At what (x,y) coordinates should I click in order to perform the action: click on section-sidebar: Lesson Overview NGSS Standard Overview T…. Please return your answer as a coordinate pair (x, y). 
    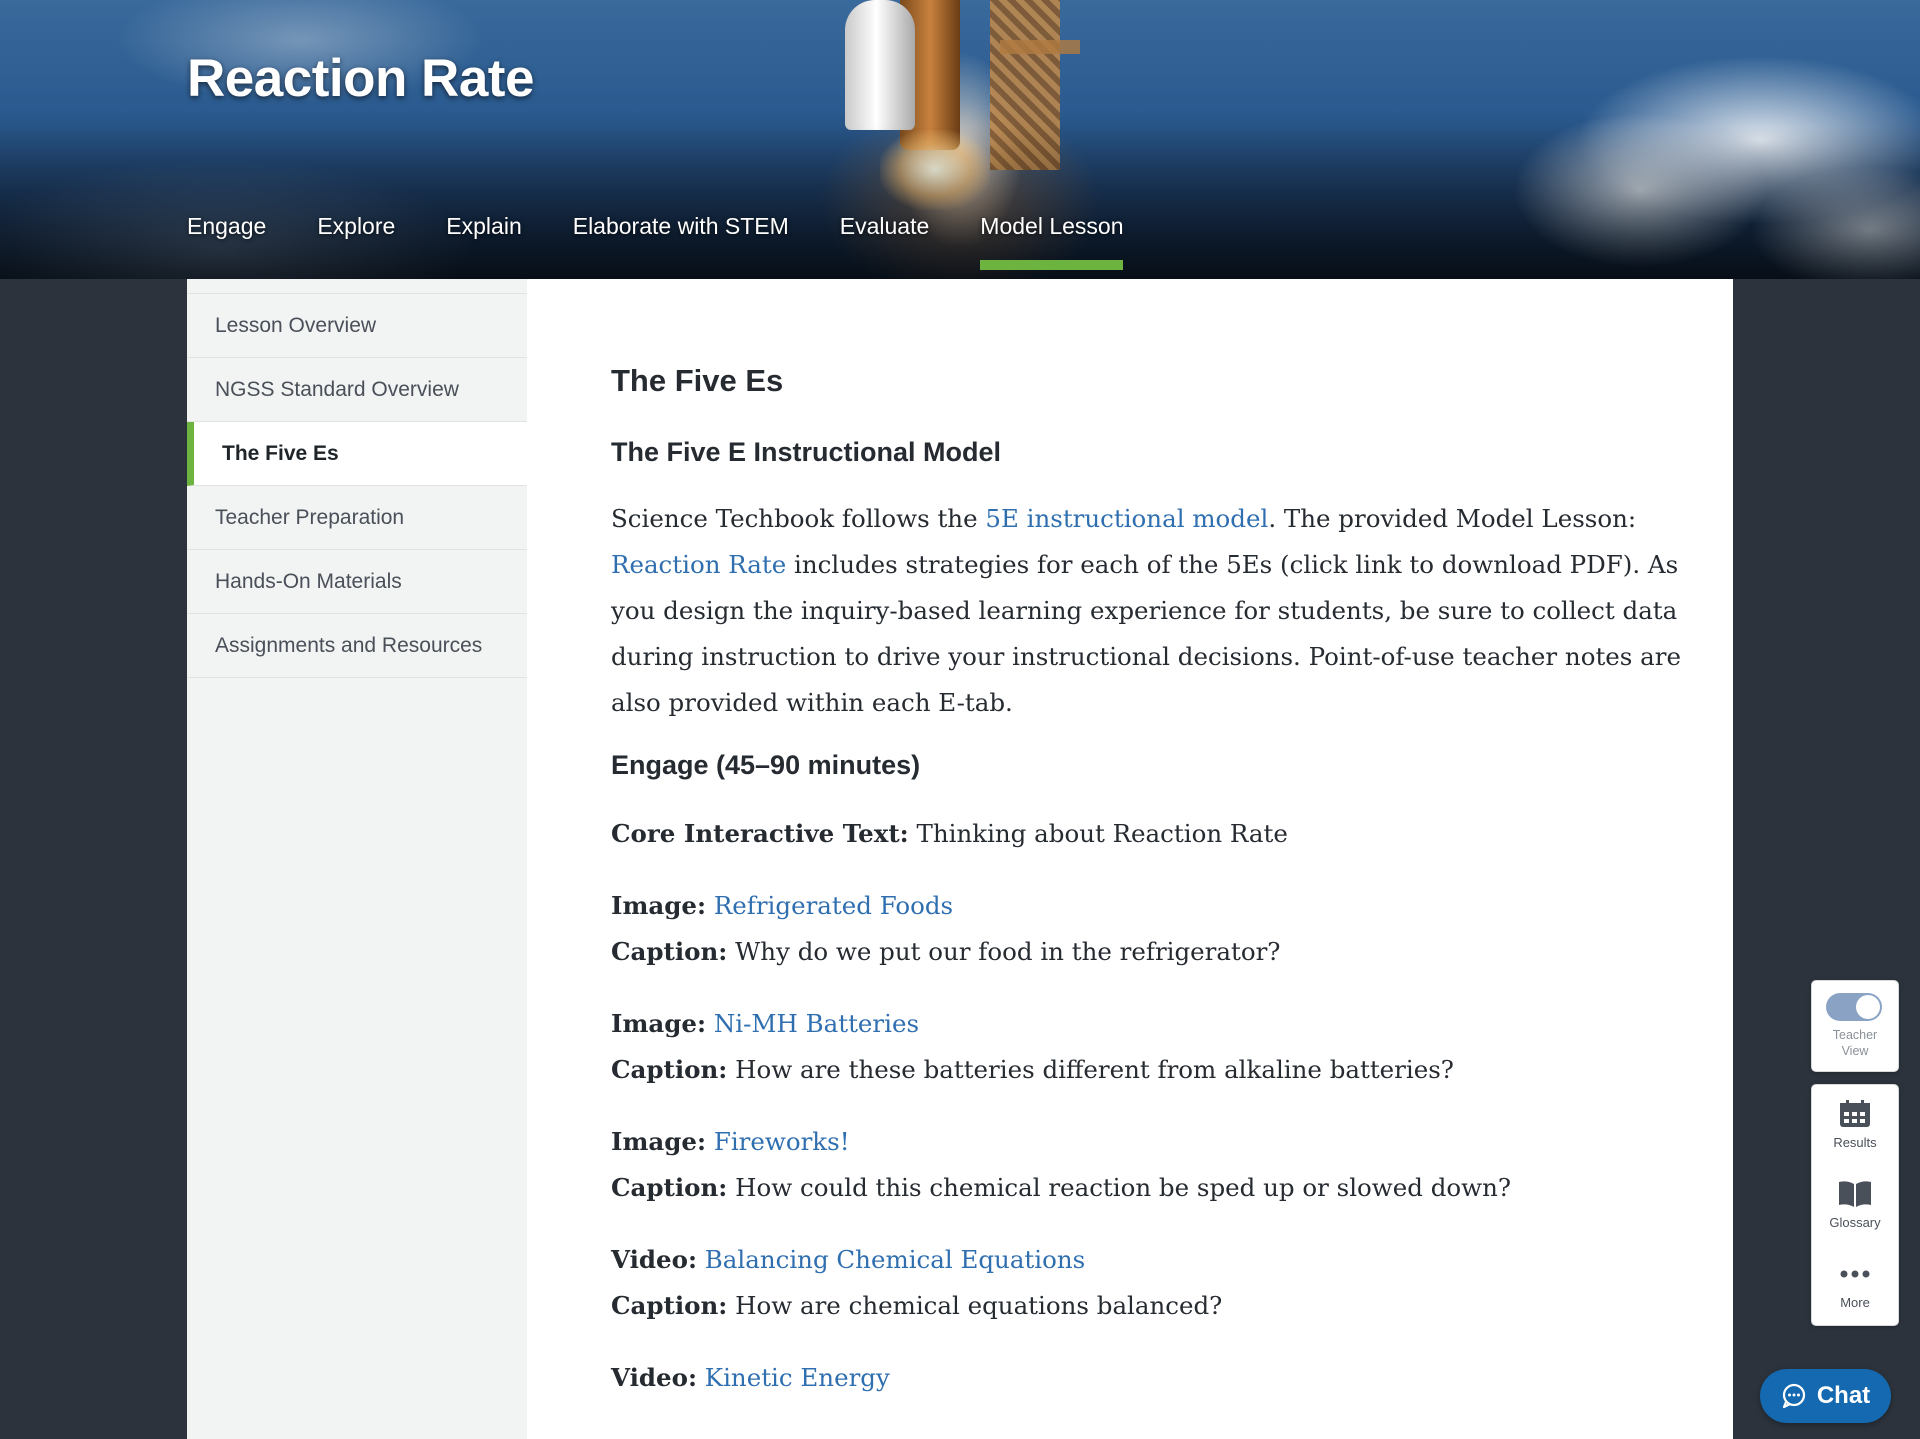
    Looking at the image, I should click on (357, 859).